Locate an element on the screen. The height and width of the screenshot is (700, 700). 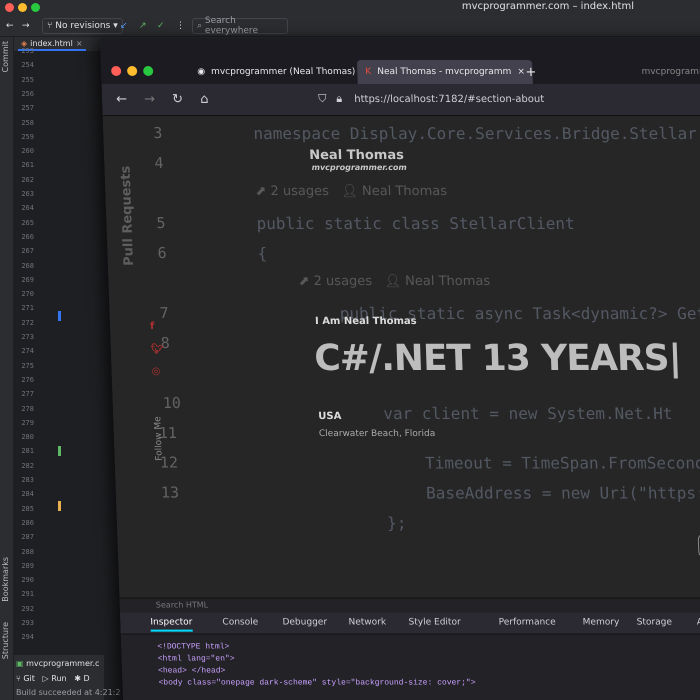
code-line-number: 7 is located at coordinates (164, 312).